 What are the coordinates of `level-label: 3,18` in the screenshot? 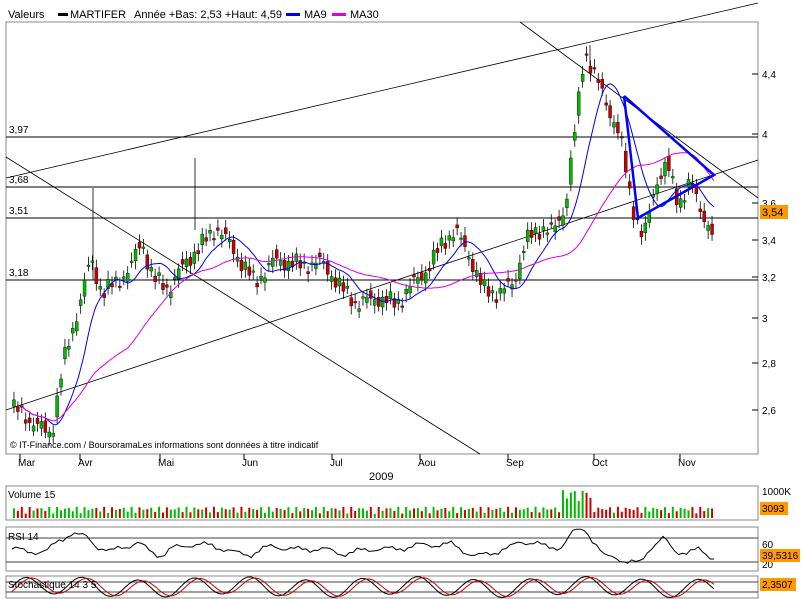 It's located at (19, 273).